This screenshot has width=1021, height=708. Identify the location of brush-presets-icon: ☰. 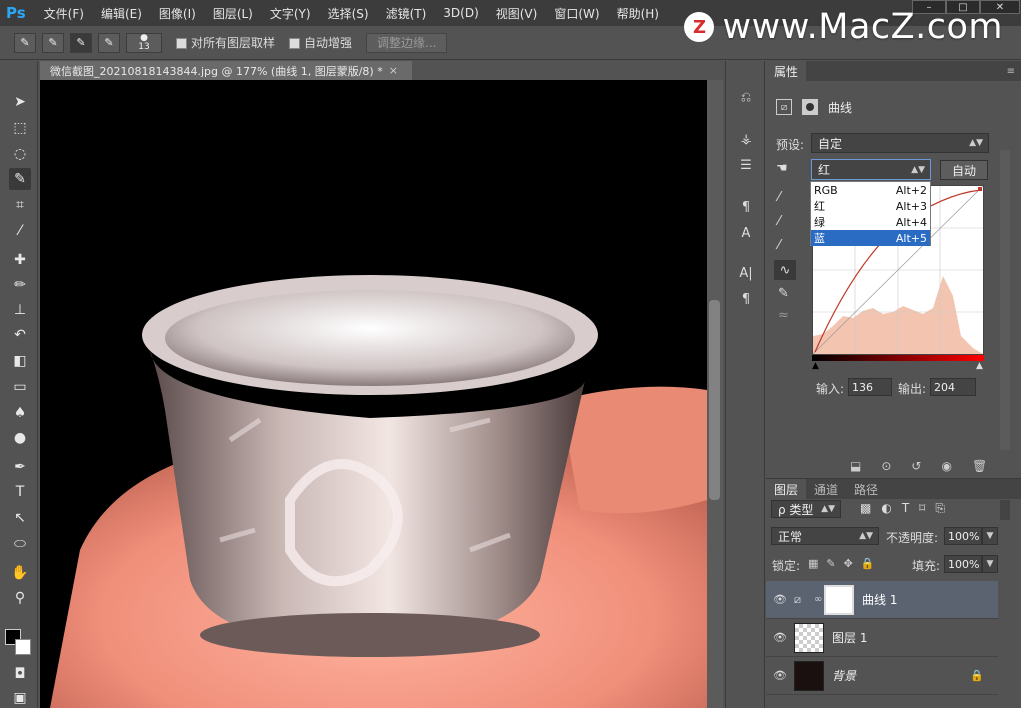
(746, 165).